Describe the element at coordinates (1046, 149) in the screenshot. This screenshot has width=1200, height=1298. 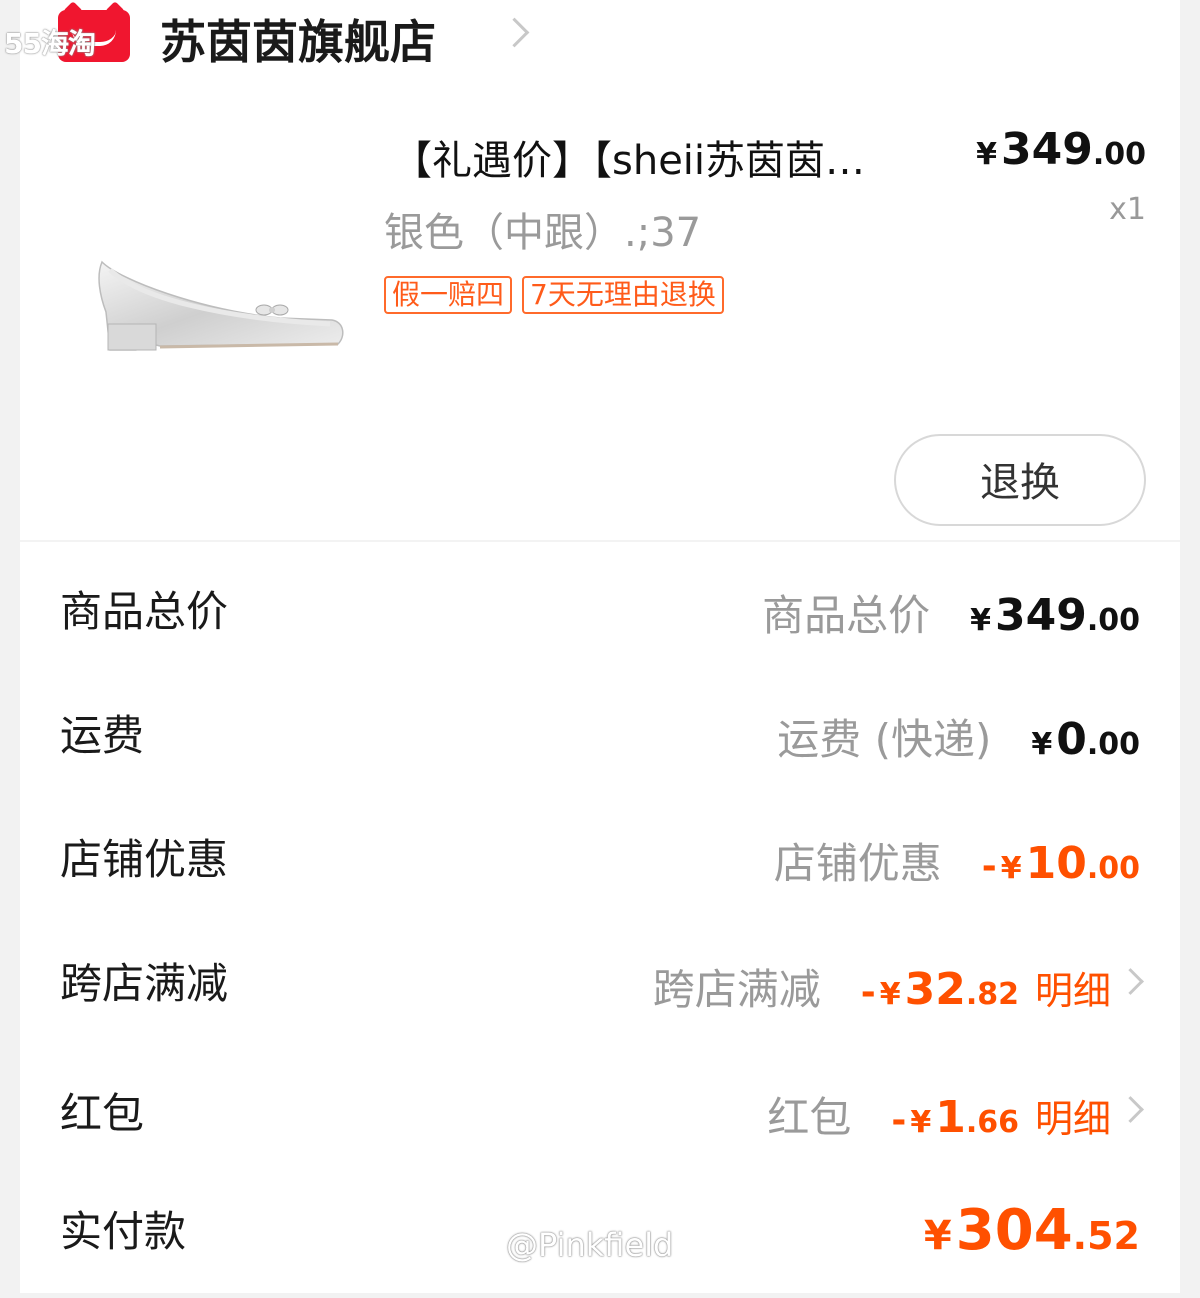
I see `price-integer: 349` at that location.